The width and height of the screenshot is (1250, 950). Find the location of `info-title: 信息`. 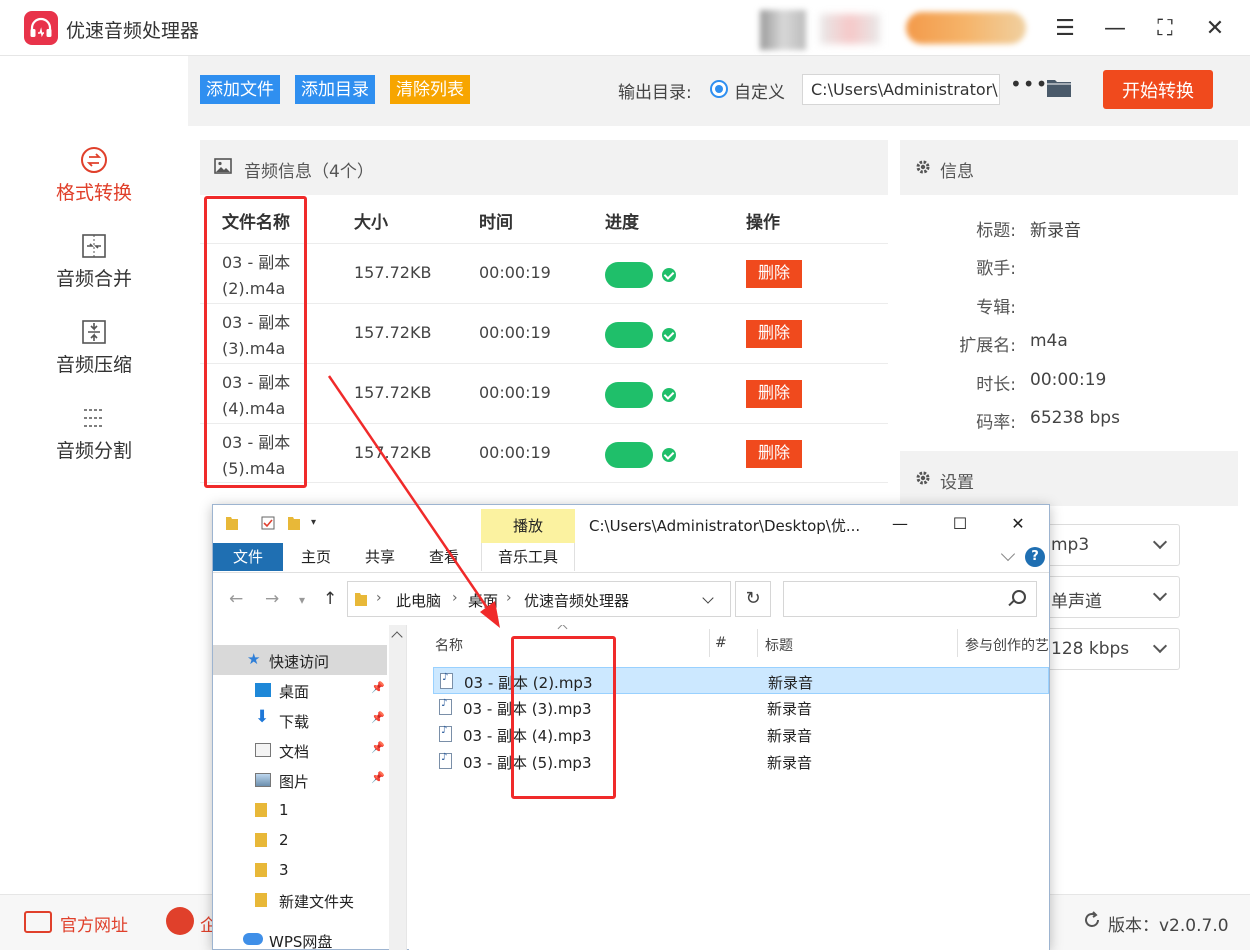

info-title: 信息 is located at coordinates (957, 172).